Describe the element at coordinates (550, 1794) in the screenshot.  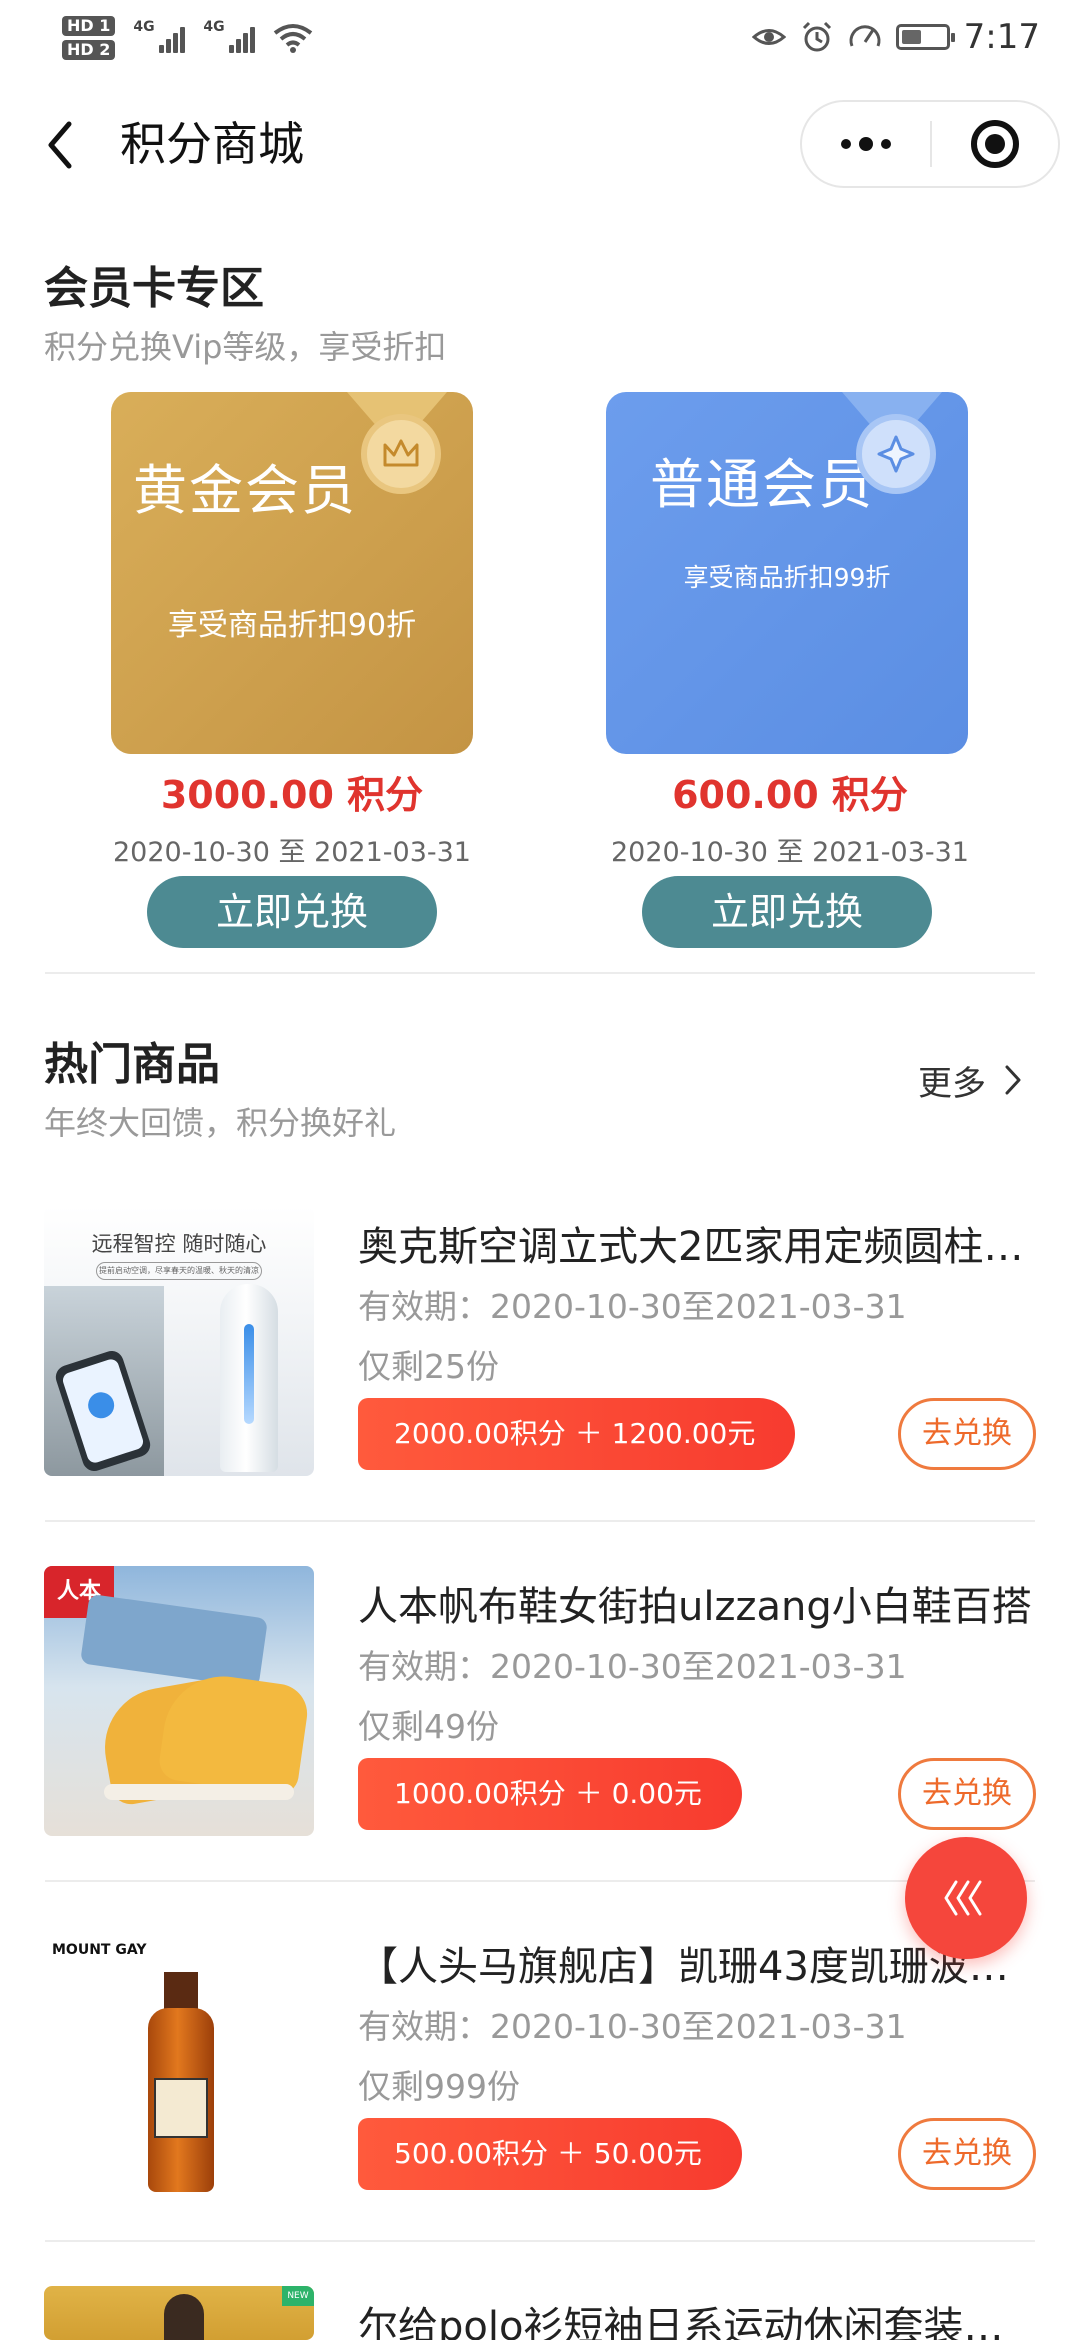
I see `product-price: 1000.00积分 ＋ 0.00元` at that location.